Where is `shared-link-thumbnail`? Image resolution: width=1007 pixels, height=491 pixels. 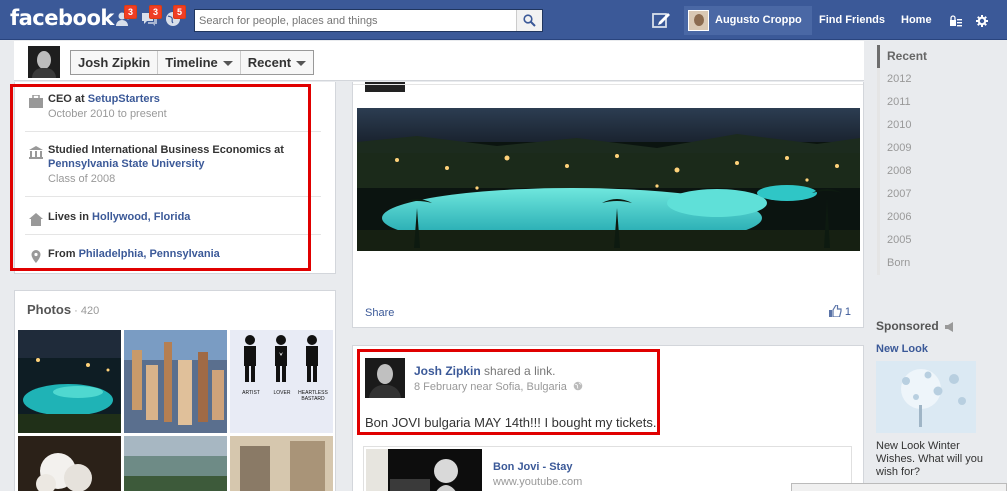 shared-link-thumbnail is located at coordinates (424, 470).